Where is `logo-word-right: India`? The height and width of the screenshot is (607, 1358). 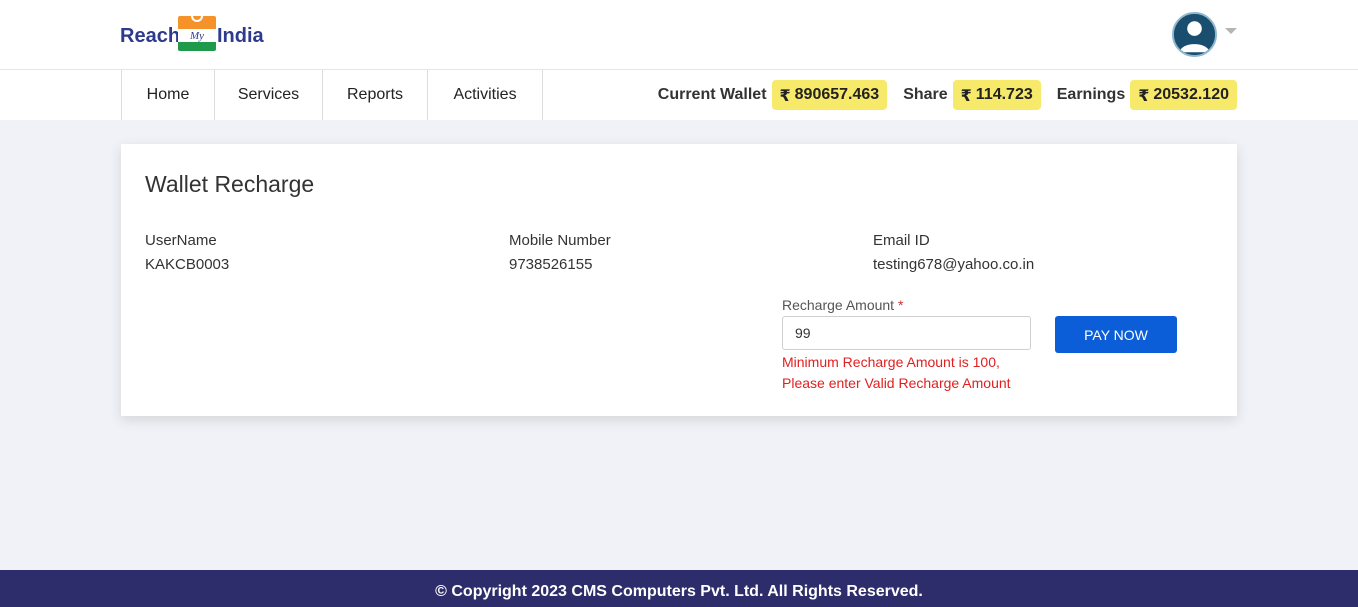
logo-word-right: India is located at coordinates (240, 36).